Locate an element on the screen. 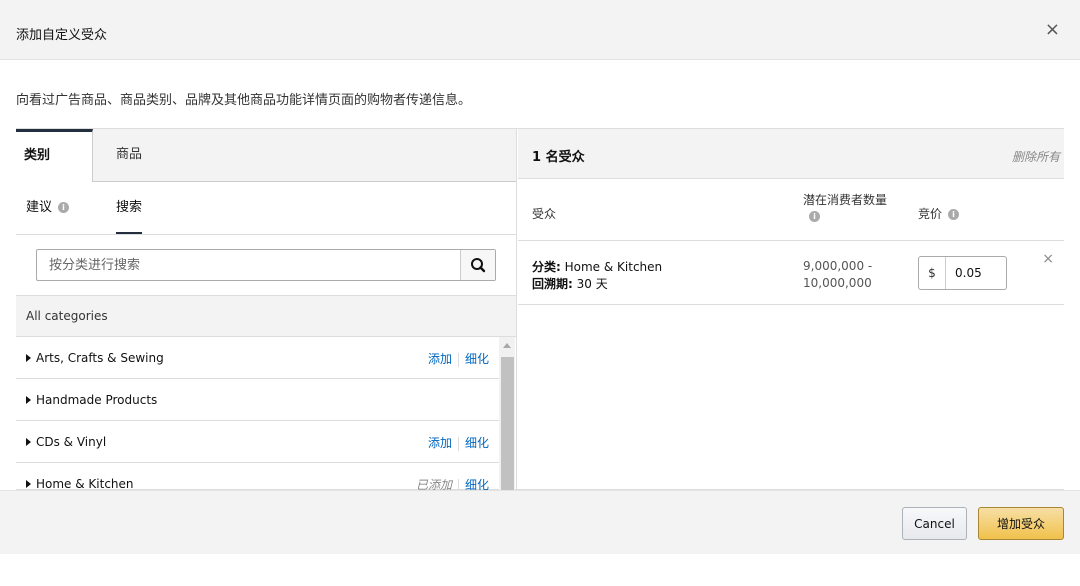 The image size is (1080, 586). add-audience-button: 增加受众 is located at coordinates (1021, 523).